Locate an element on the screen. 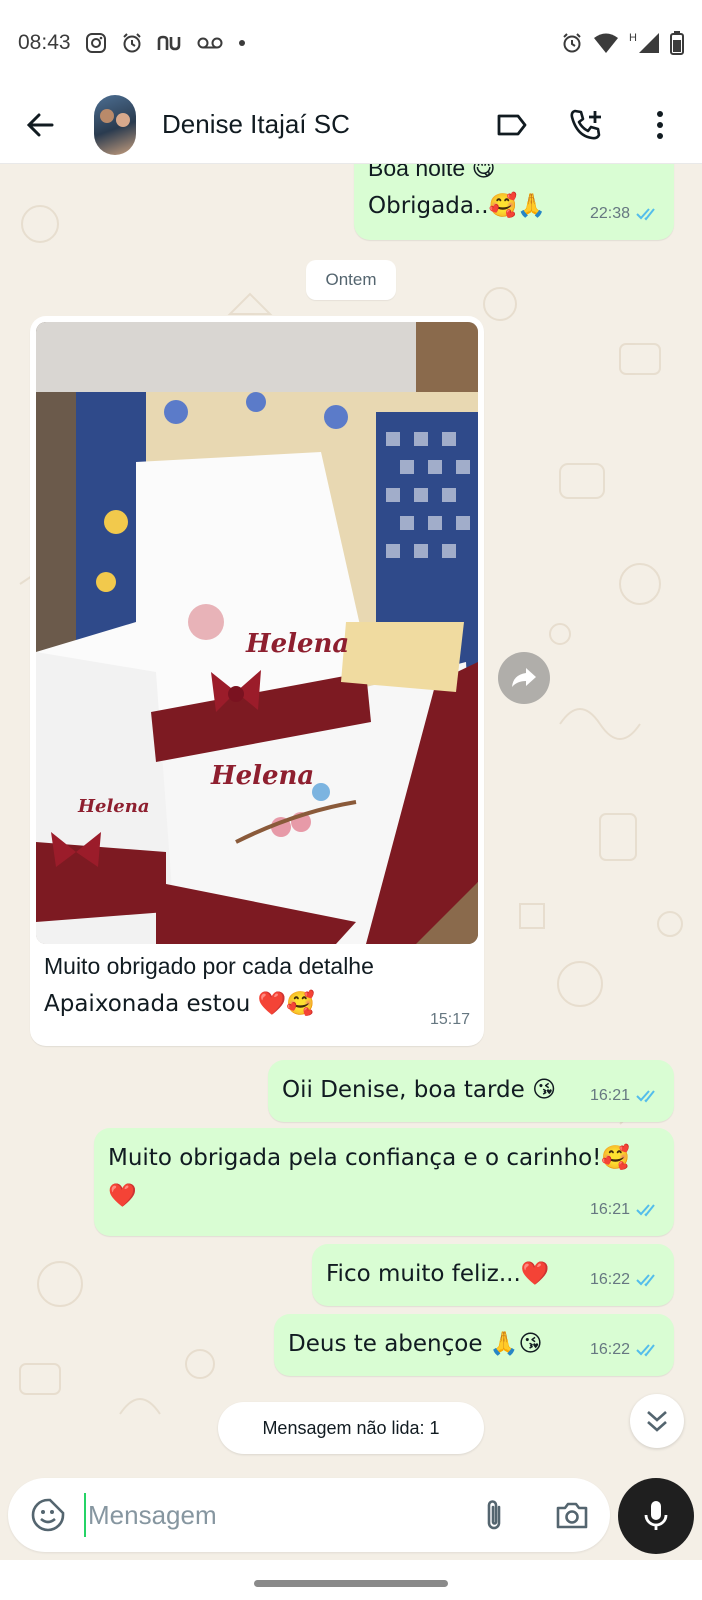 The height and width of the screenshot is (1600, 702). wifi-icon is located at coordinates (606, 43).